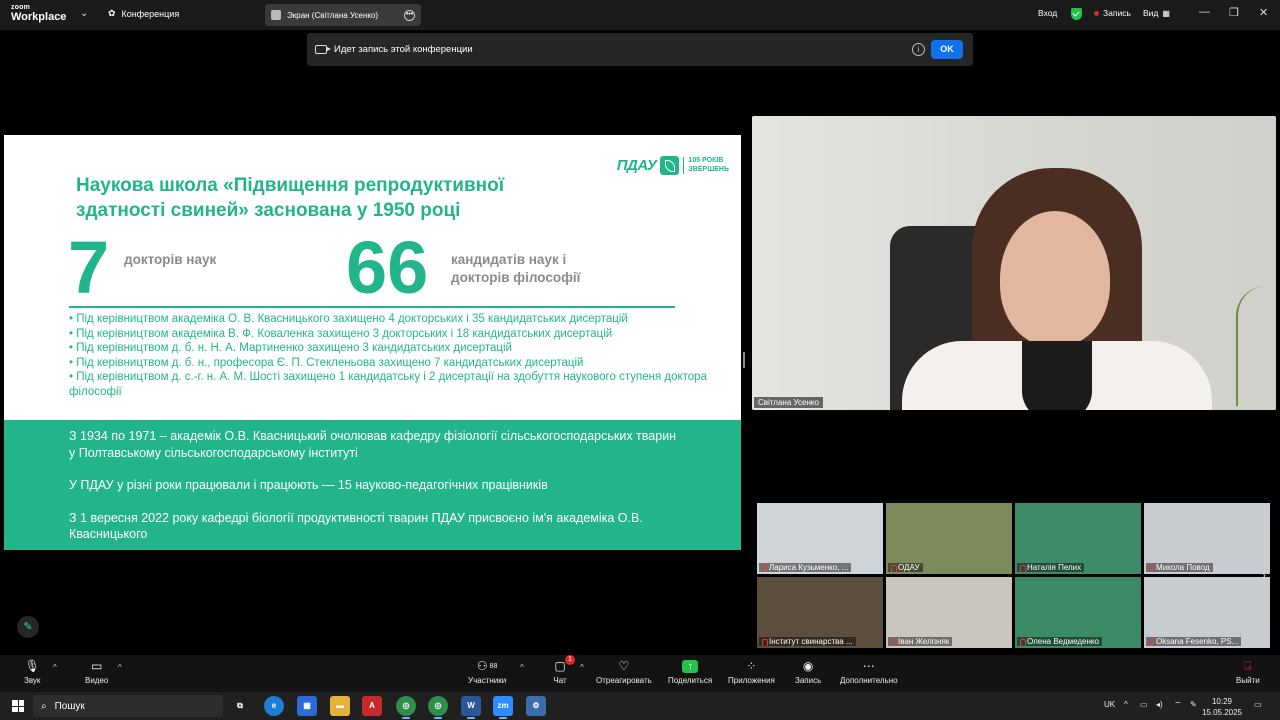 The height and width of the screenshot is (720, 1280). What do you see at coordinates (150, 13) in the screenshot?
I see `meeting-tab-label: Конференция` at bounding box center [150, 13].